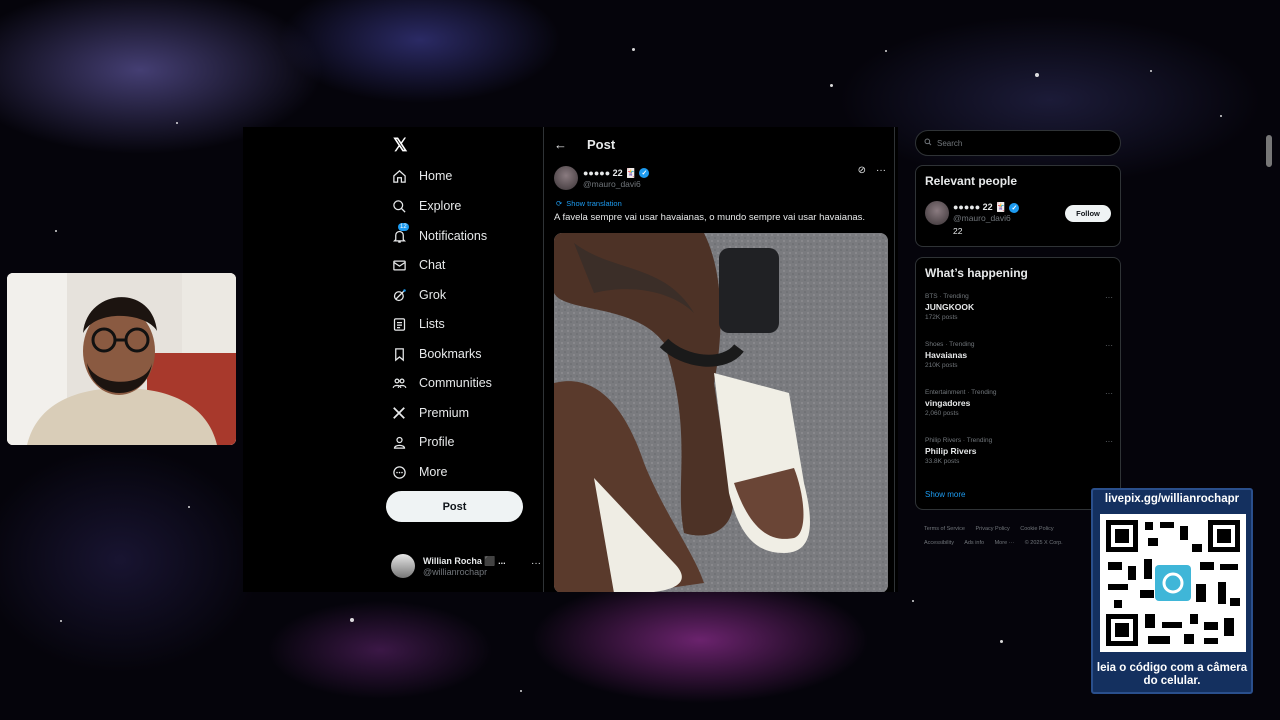 This screenshot has height=720, width=1280. What do you see at coordinates (601, 144) in the screenshot?
I see `page-title: Post` at bounding box center [601, 144].